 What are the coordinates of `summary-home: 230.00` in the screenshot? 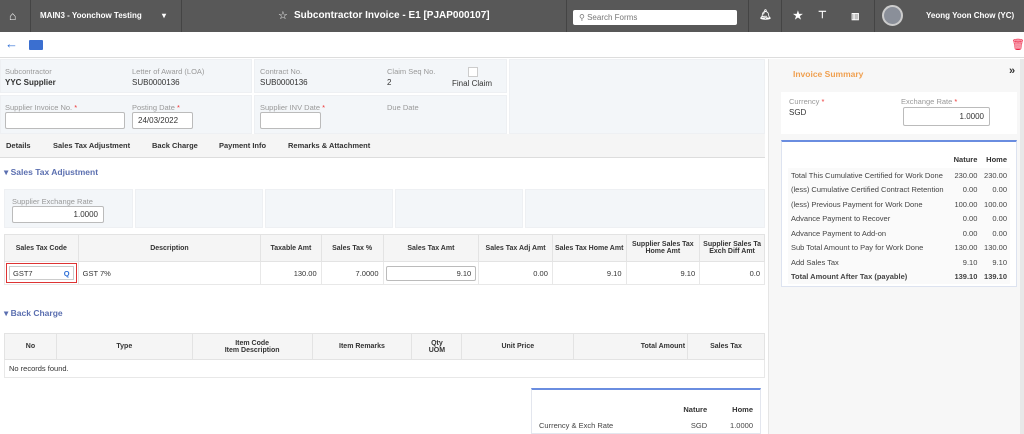 It's located at (995, 175).